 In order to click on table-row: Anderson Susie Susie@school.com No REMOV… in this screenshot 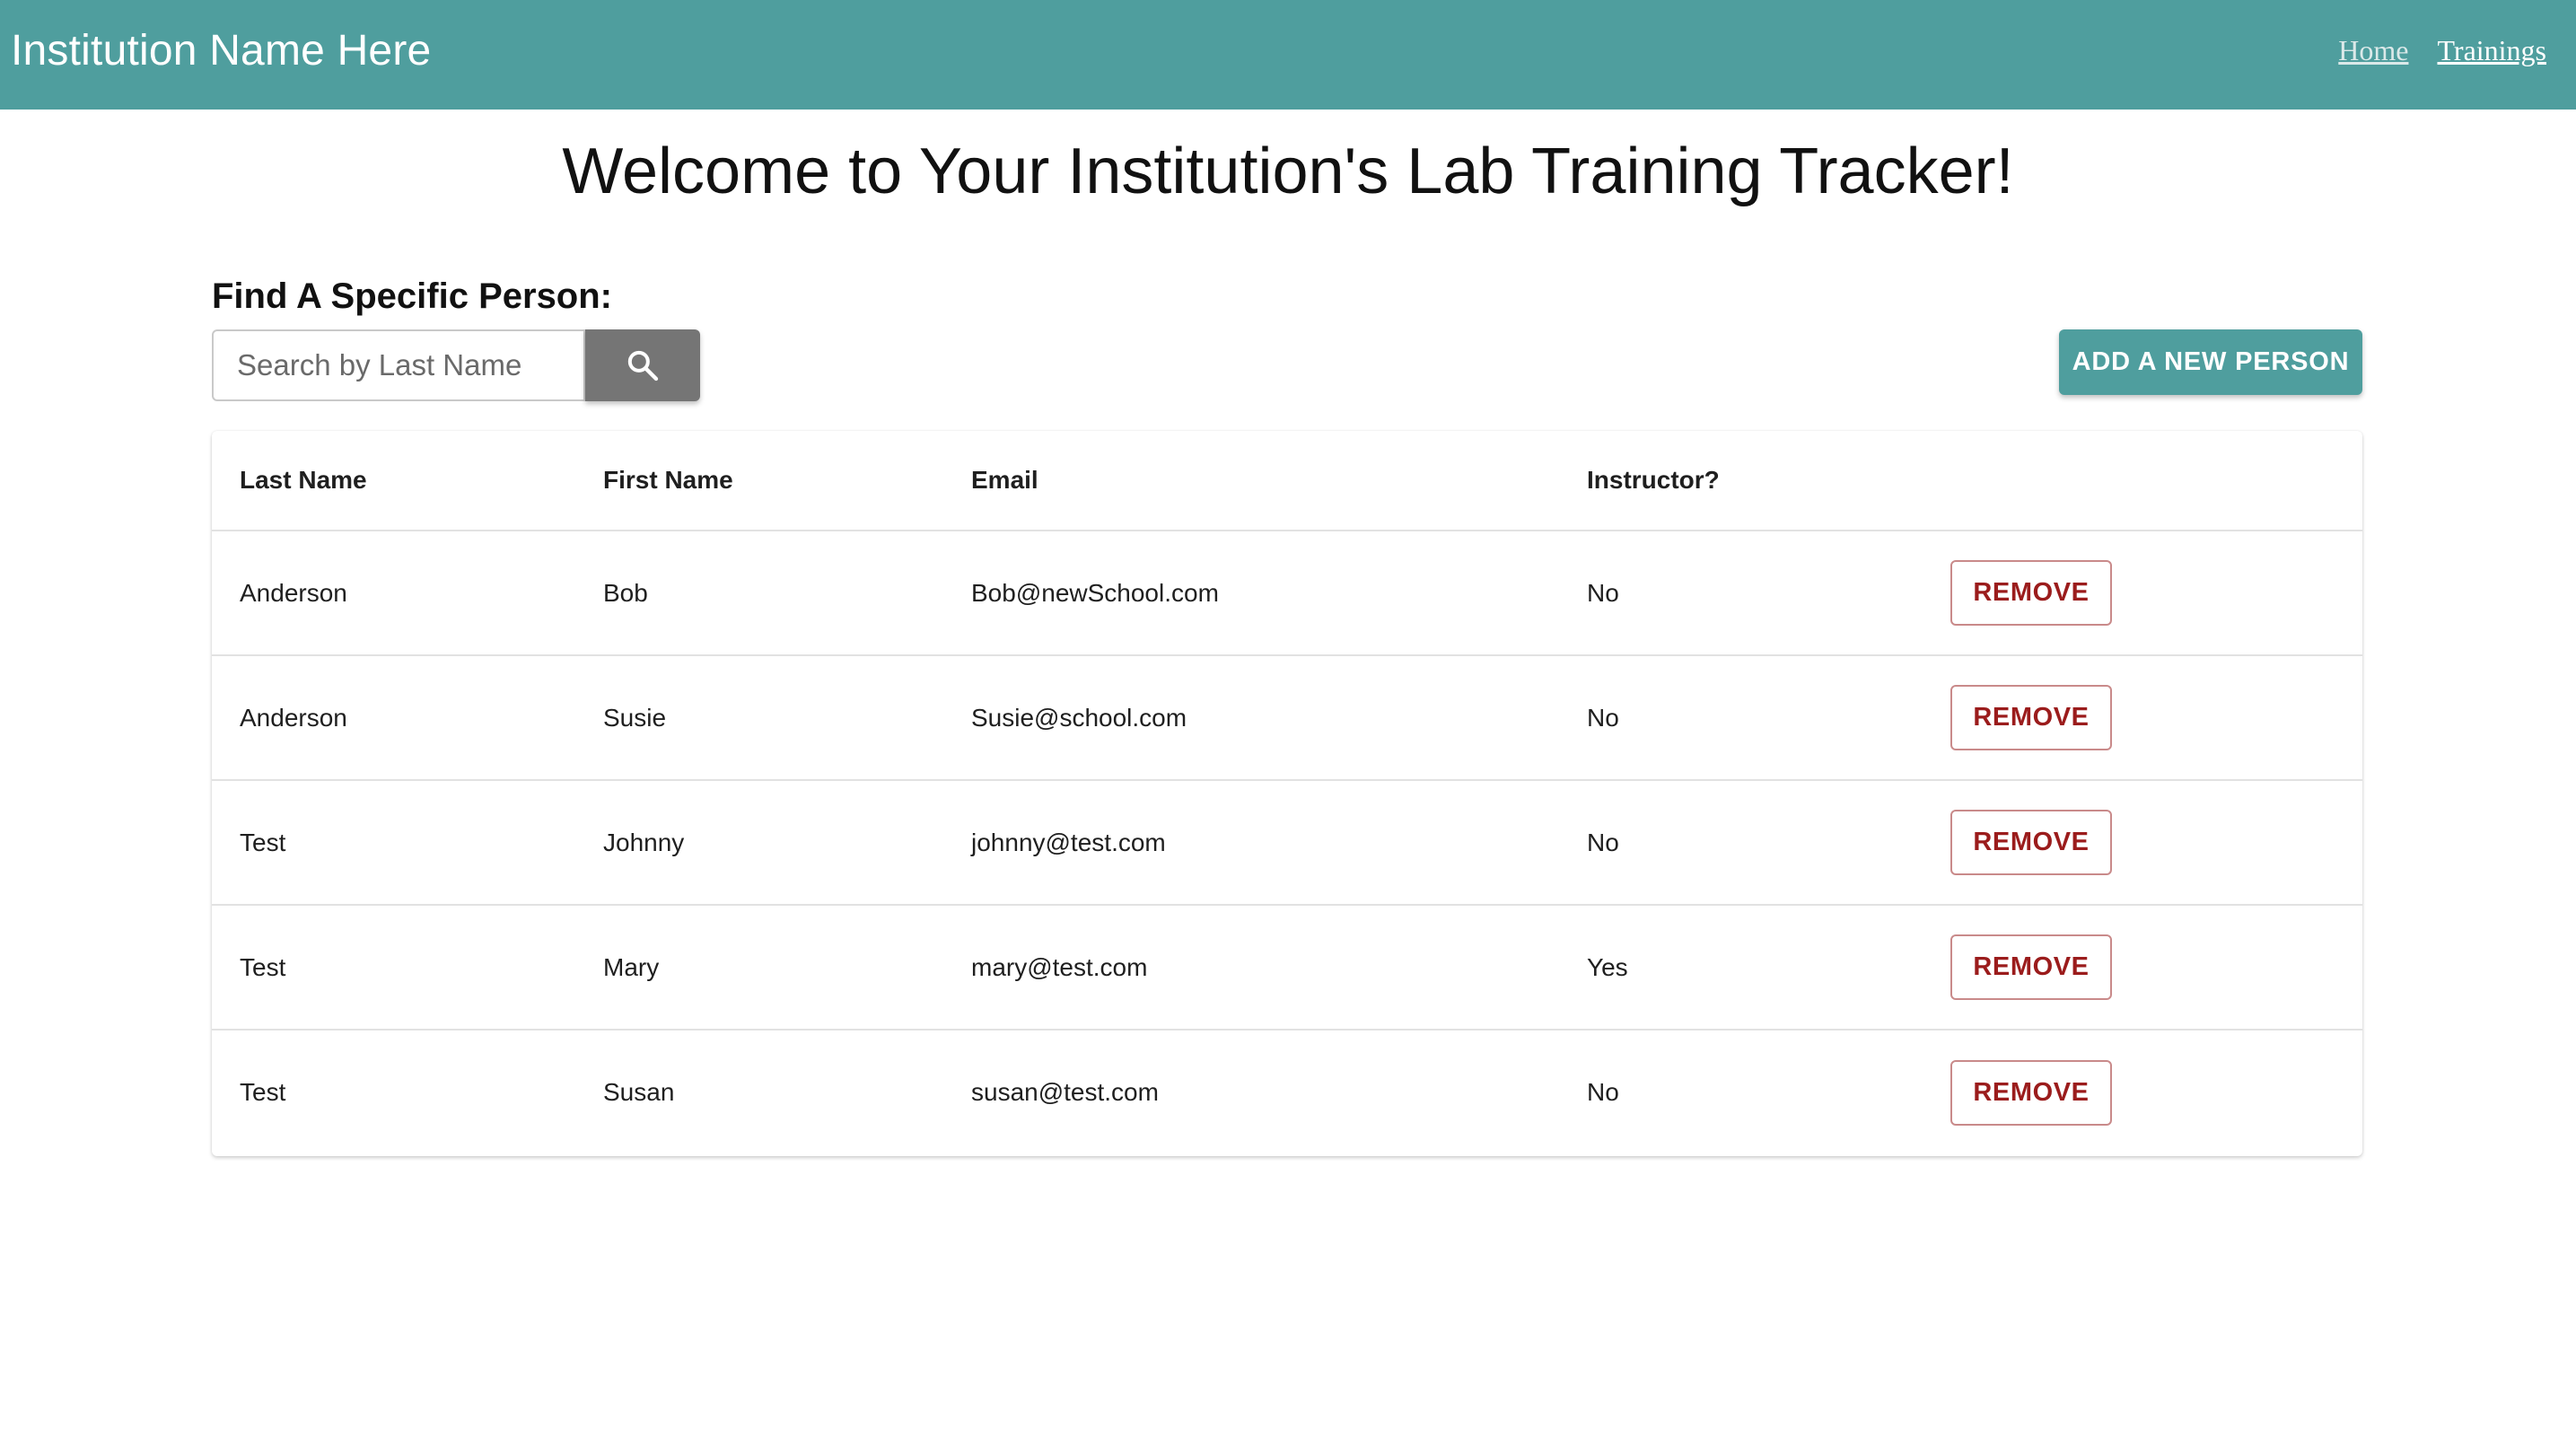, I will do `click(1287, 718)`.